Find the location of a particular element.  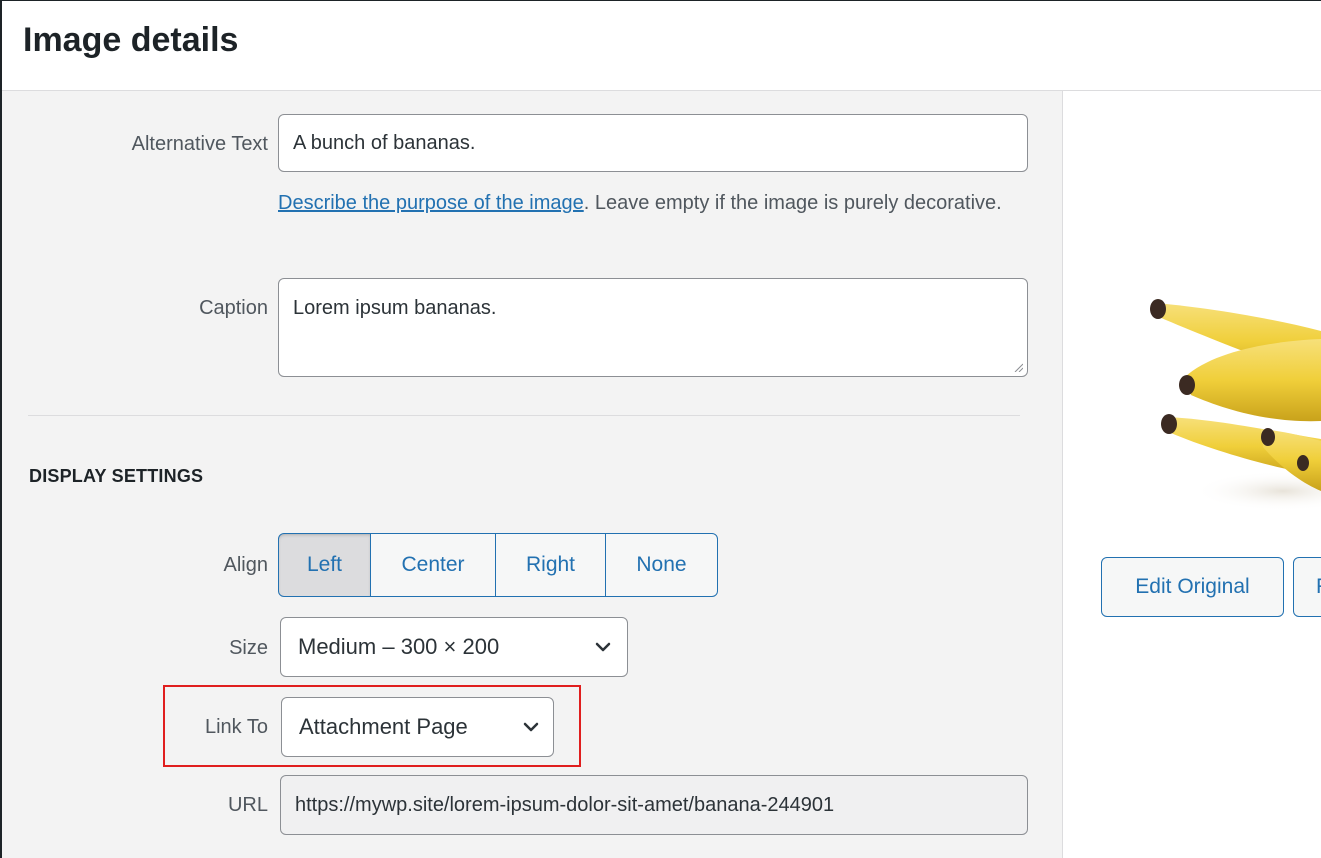

caption-label: Caption is located at coordinates (233, 308).